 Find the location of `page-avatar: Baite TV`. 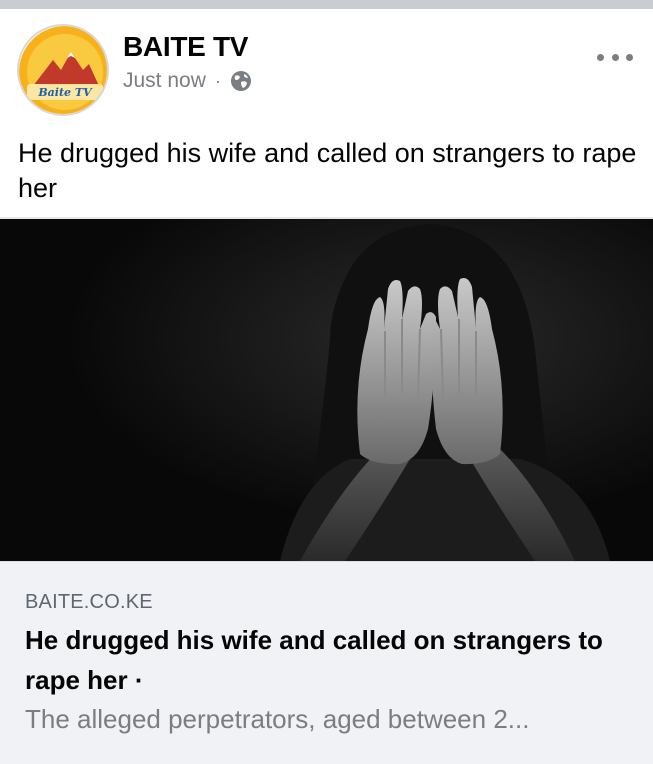

page-avatar: Baite TV is located at coordinates (63, 70).